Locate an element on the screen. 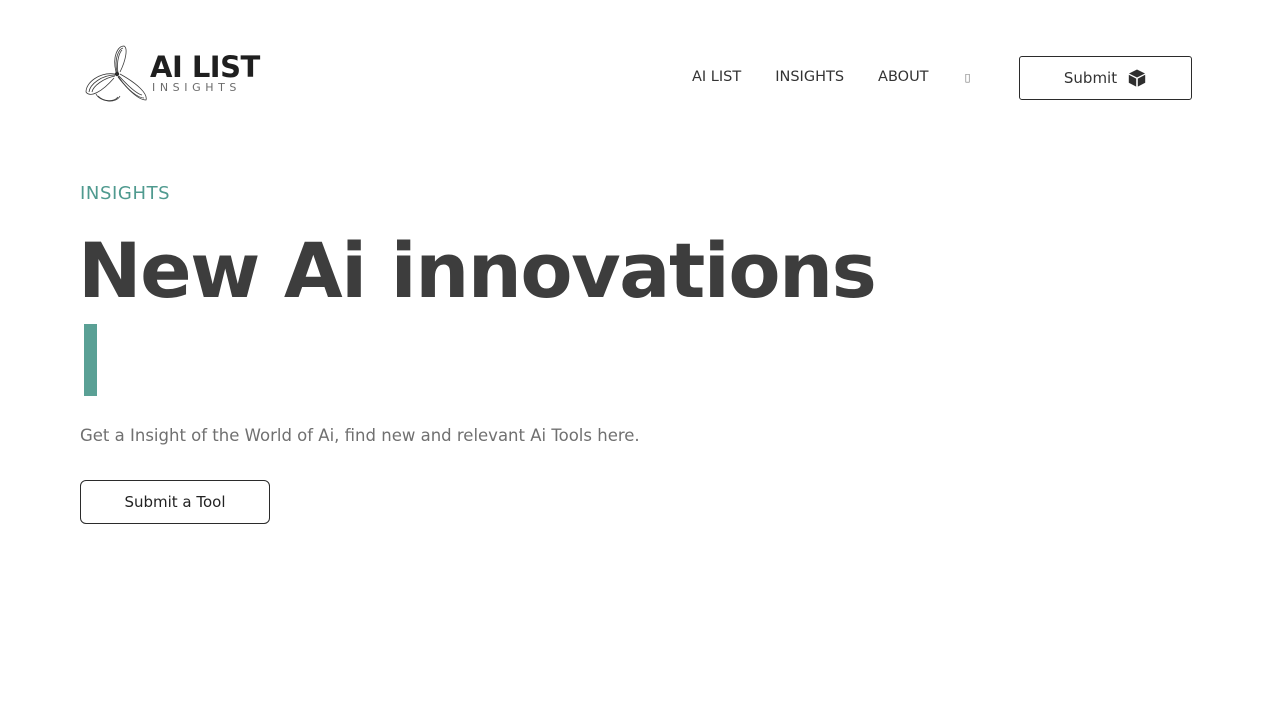  site-logo: AI LIST INSIGHTS is located at coordinates (171, 74).